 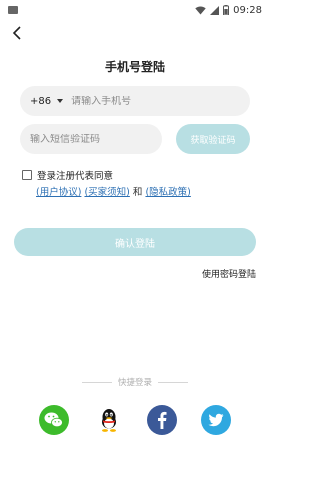 I want to click on phone-field-container: +86, so click(x=135, y=101).